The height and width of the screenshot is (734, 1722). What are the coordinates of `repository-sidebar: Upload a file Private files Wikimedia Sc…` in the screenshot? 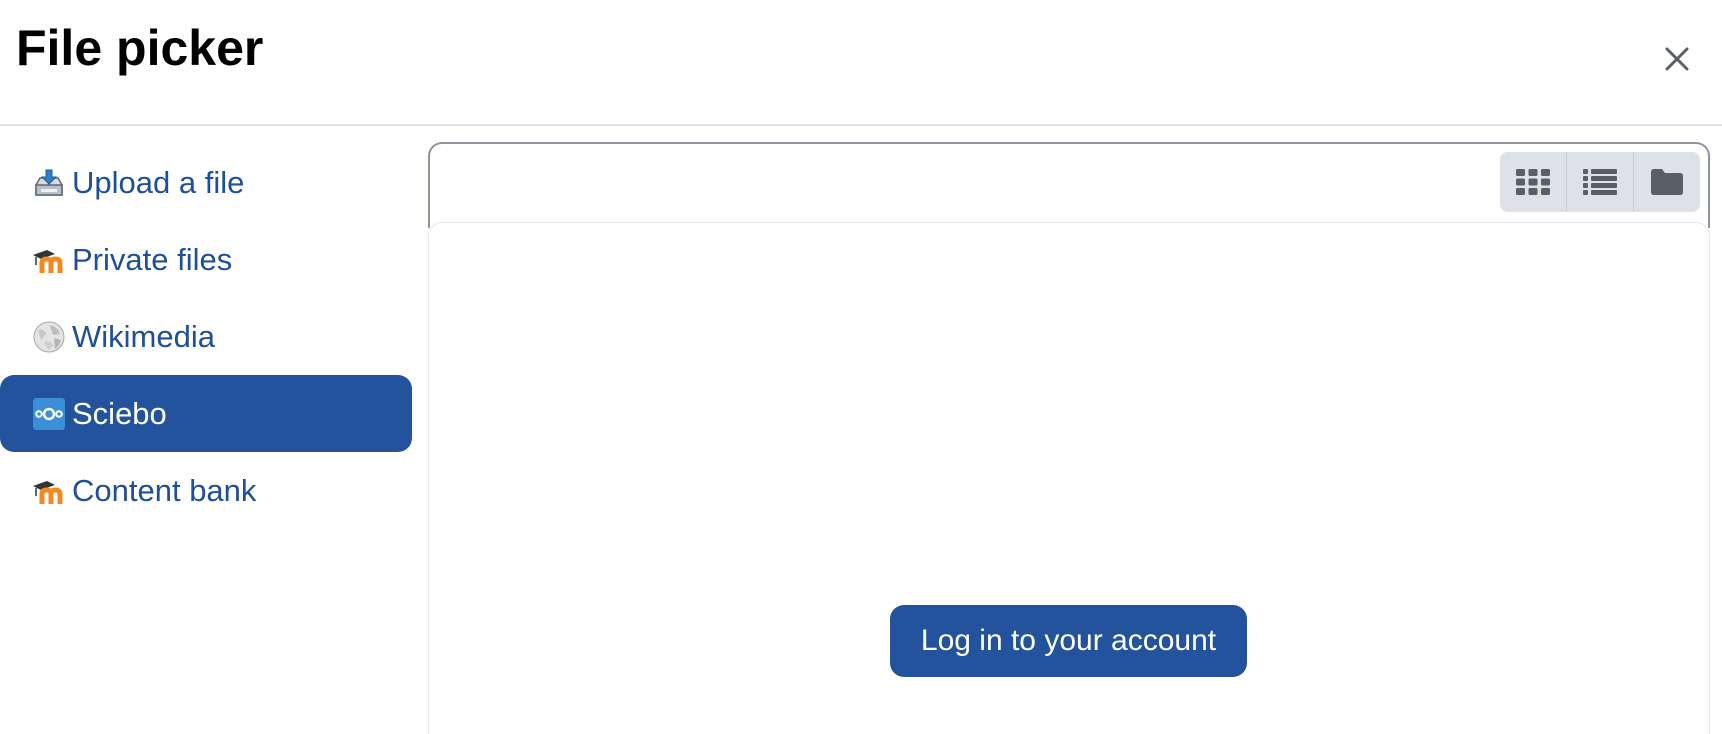 It's located at (206, 336).